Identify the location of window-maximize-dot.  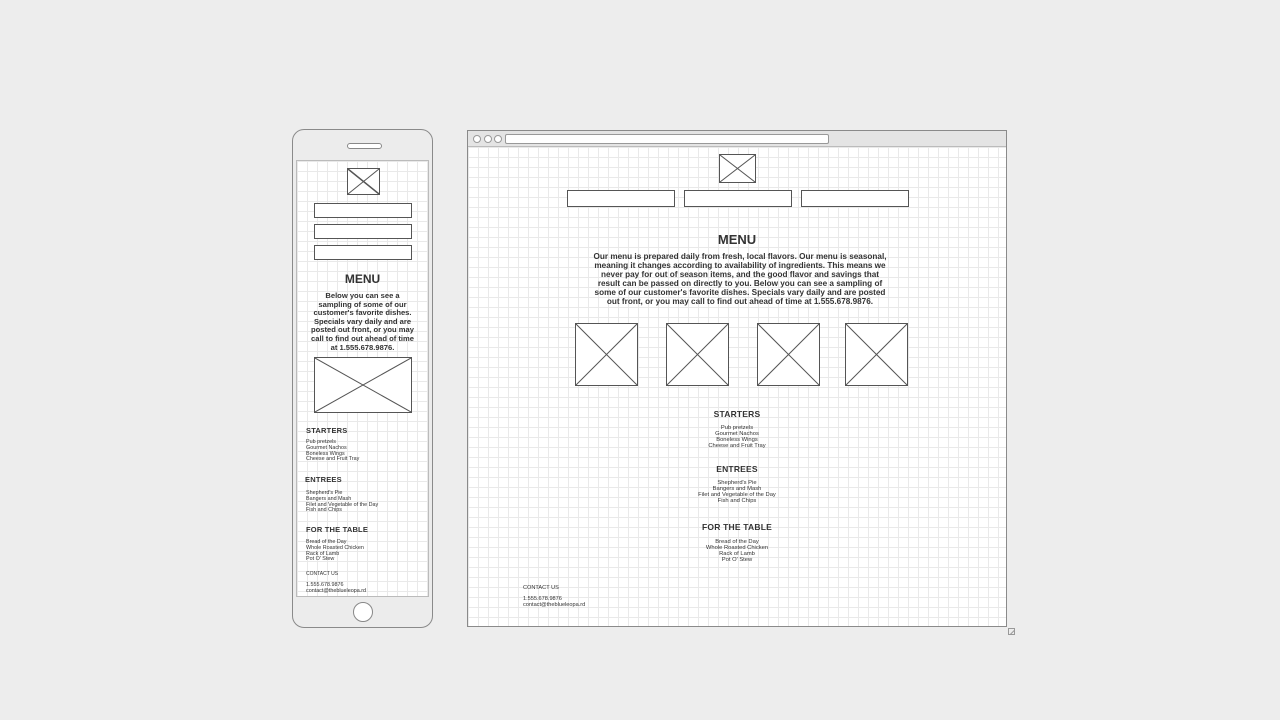
(498, 139).